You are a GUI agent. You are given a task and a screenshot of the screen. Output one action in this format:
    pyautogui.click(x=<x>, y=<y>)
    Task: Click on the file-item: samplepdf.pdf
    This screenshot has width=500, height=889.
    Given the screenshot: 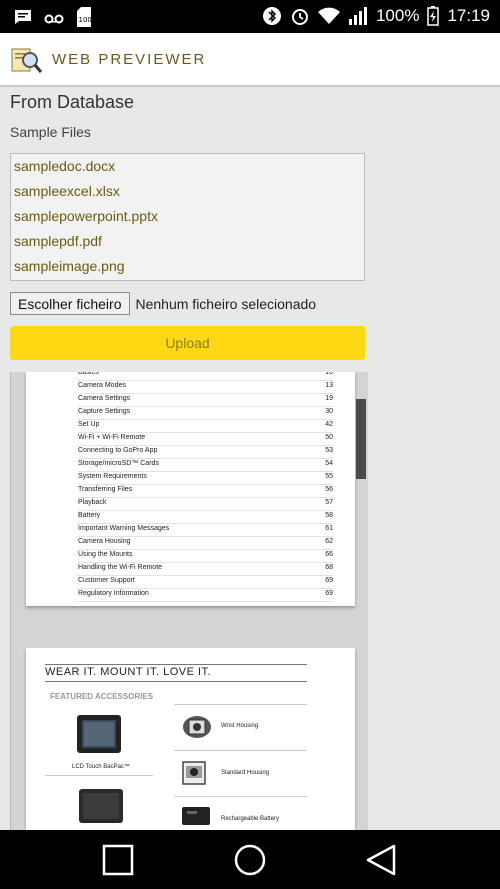 What is the action you would take?
    pyautogui.click(x=187, y=241)
    